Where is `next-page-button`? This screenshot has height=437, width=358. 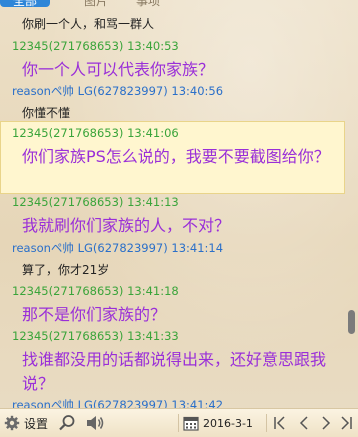
next-page-button is located at coordinates (326, 423).